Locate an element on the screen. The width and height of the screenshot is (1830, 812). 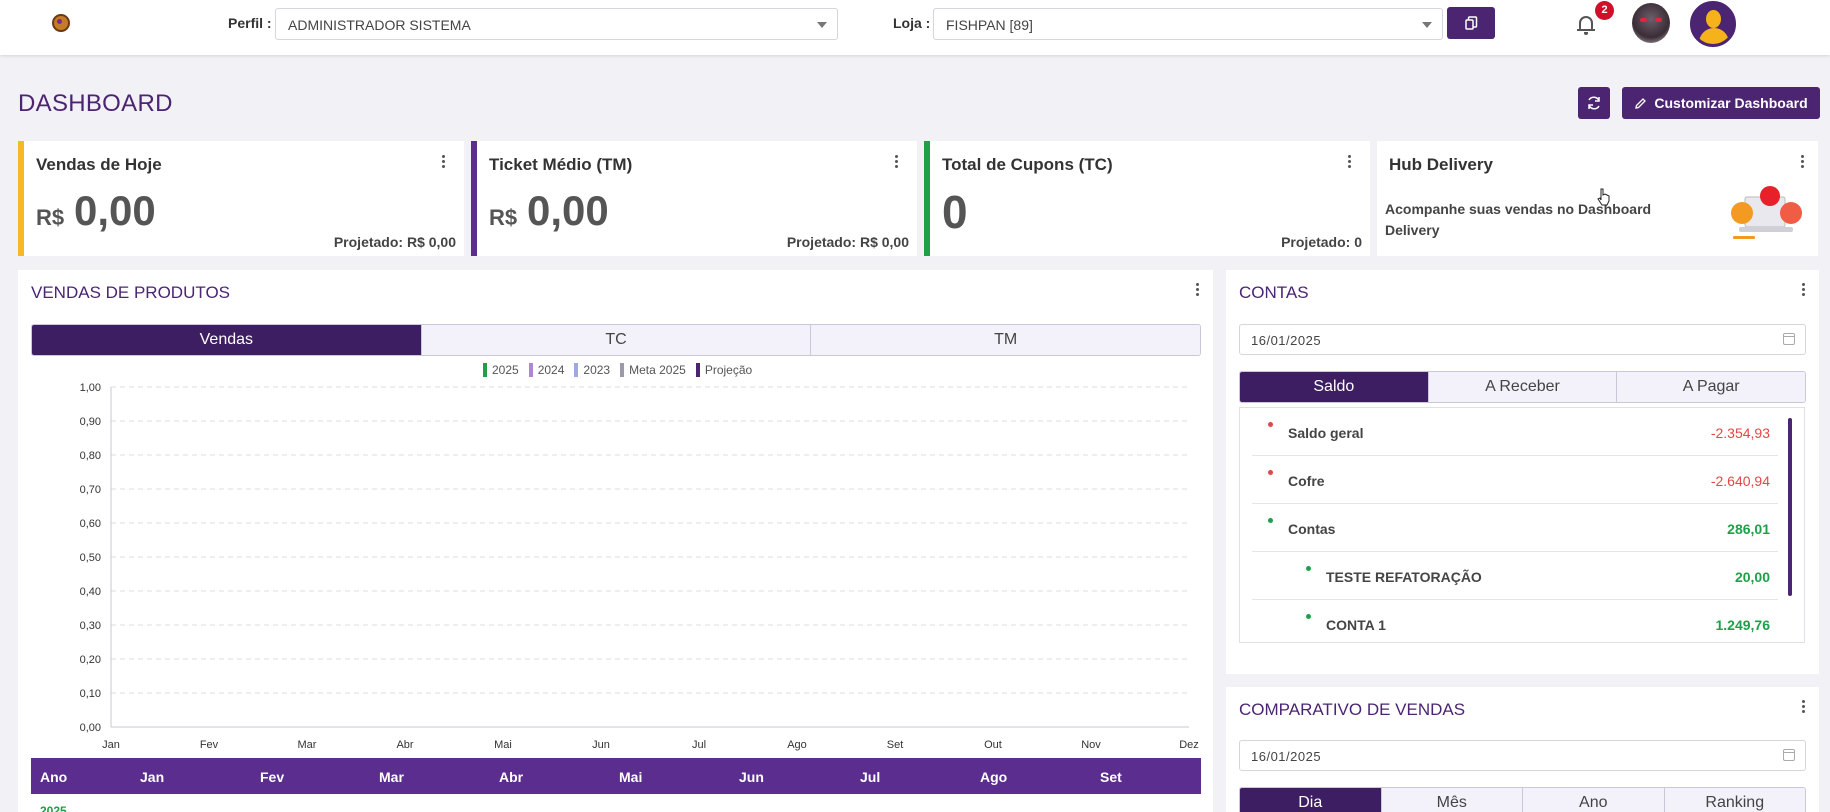
x-tick-label: Fev is located at coordinates (209, 745).